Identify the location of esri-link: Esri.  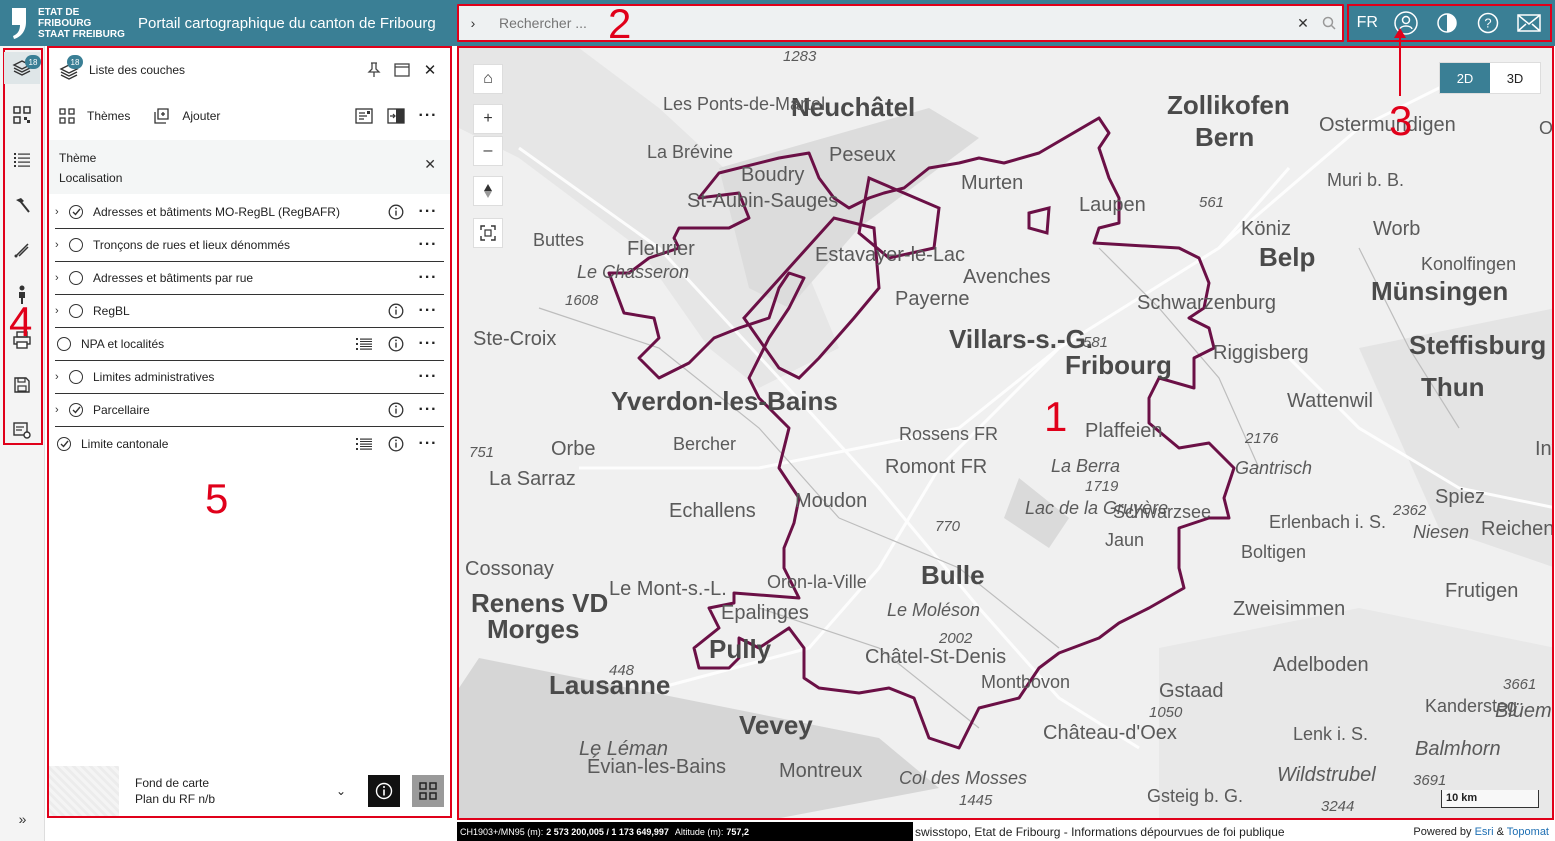
(1484, 832).